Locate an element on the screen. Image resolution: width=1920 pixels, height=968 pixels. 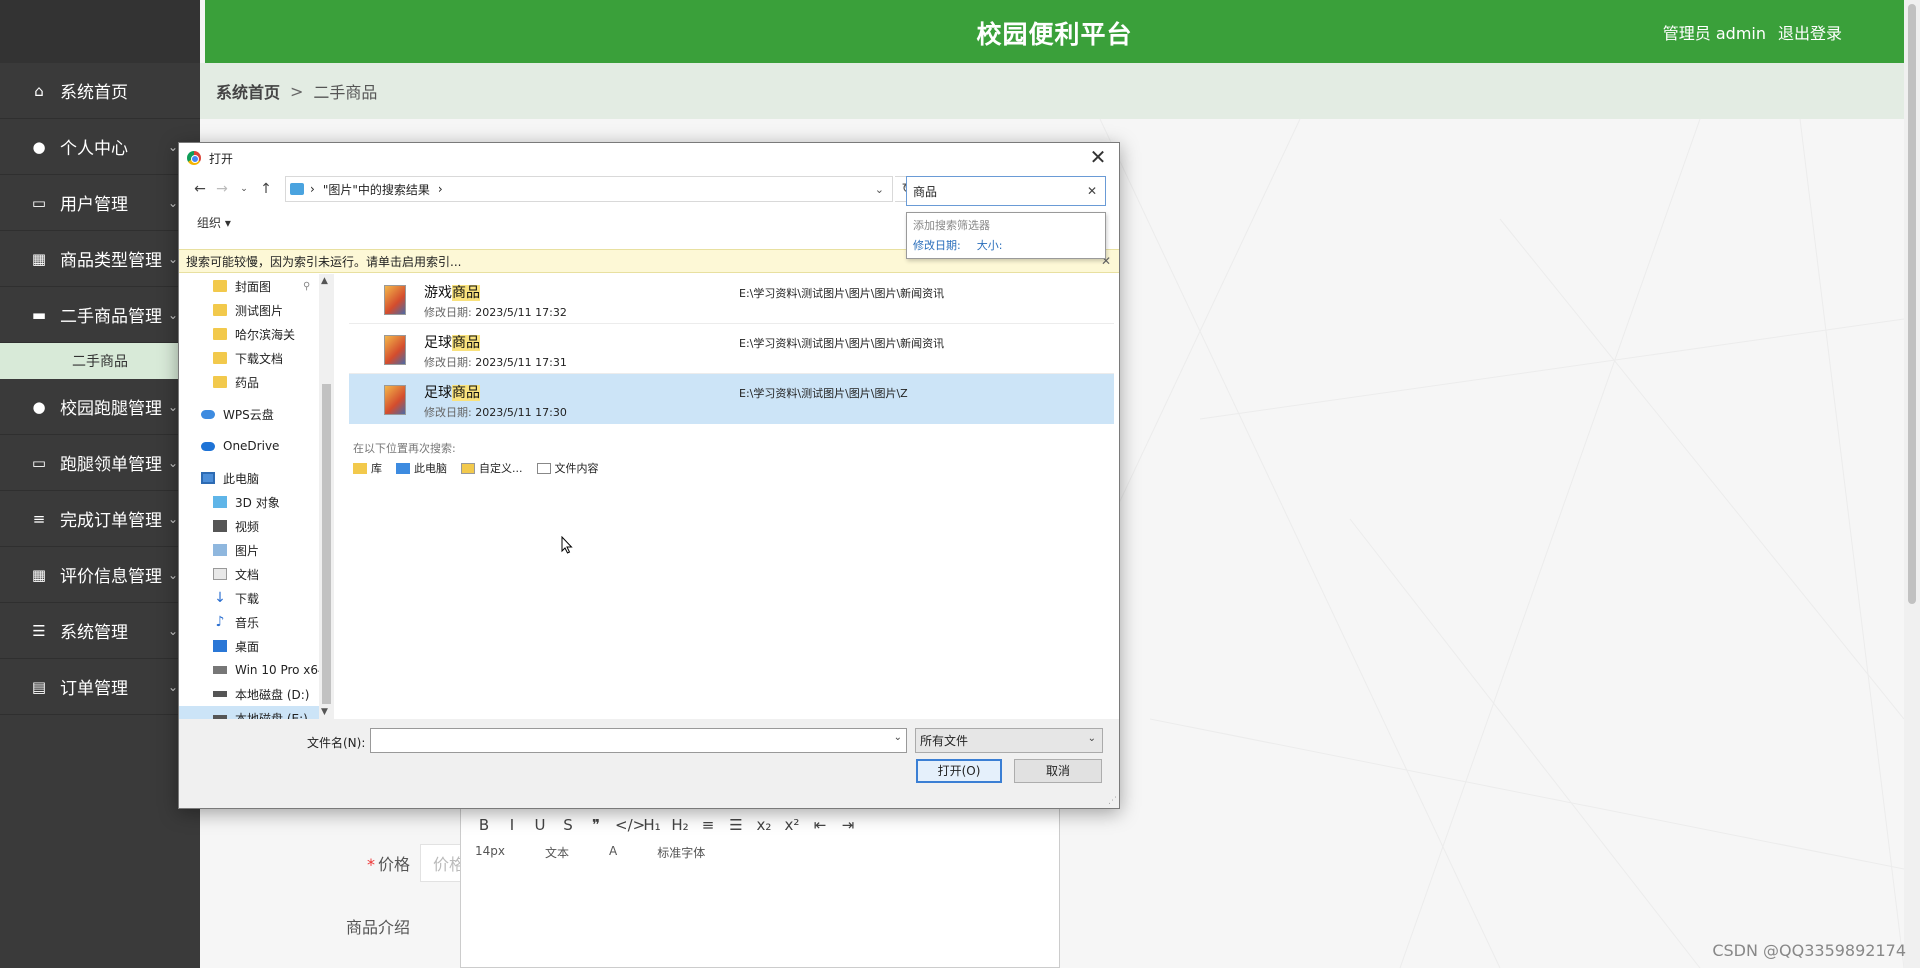
search-folder-icon is located at coordinates (297, 189).